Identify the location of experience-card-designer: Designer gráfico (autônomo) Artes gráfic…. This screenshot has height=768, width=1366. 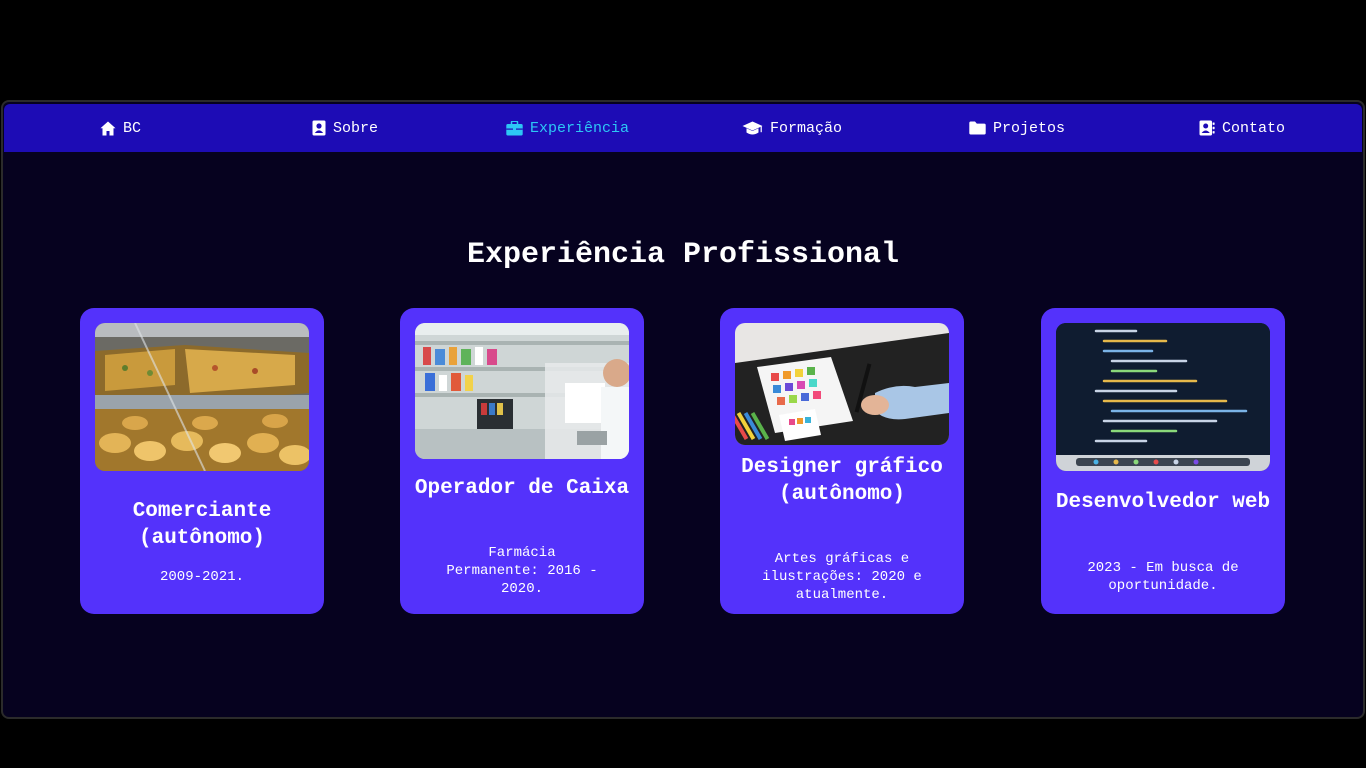
(842, 461).